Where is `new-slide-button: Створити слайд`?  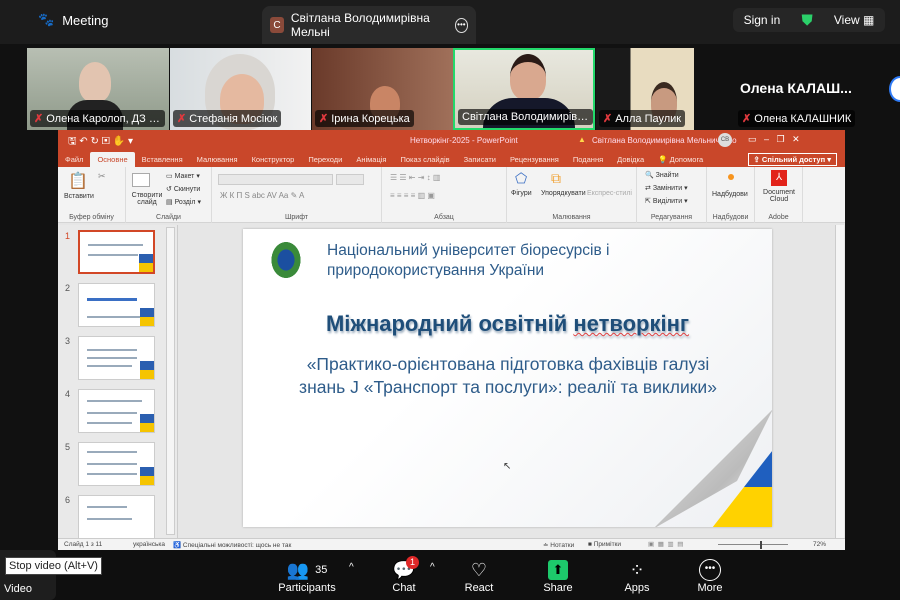 new-slide-button: Створити слайд is located at coordinates (147, 199).